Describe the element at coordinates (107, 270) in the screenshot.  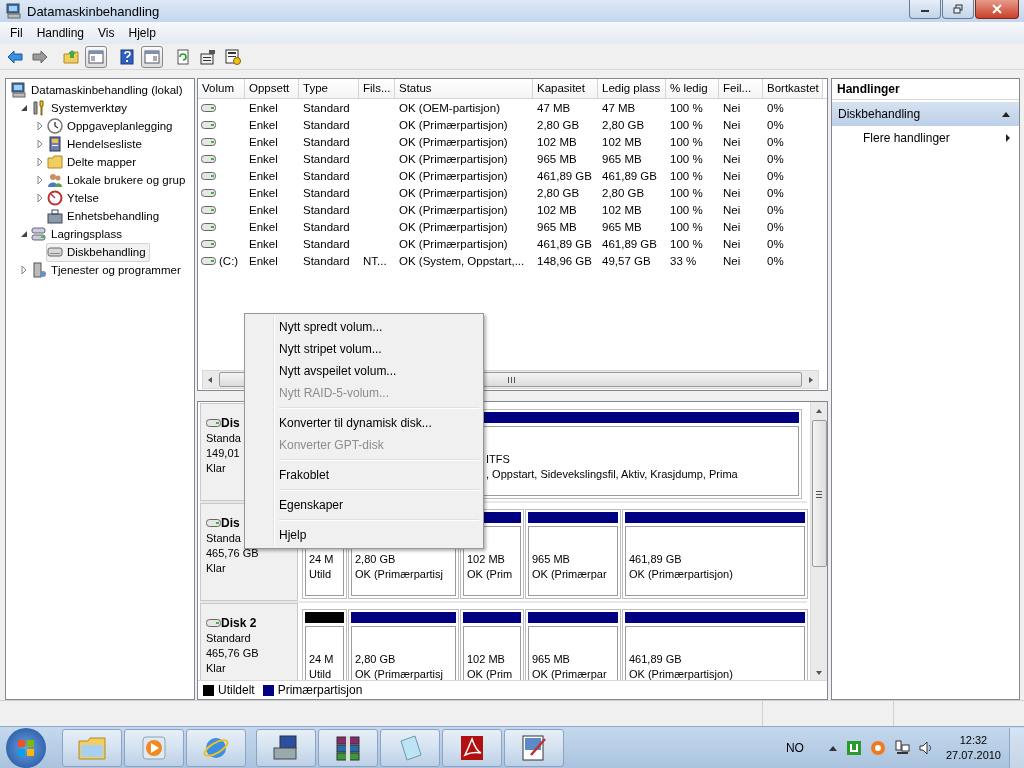
I see `tree-item: Tjenester og programmer` at that location.